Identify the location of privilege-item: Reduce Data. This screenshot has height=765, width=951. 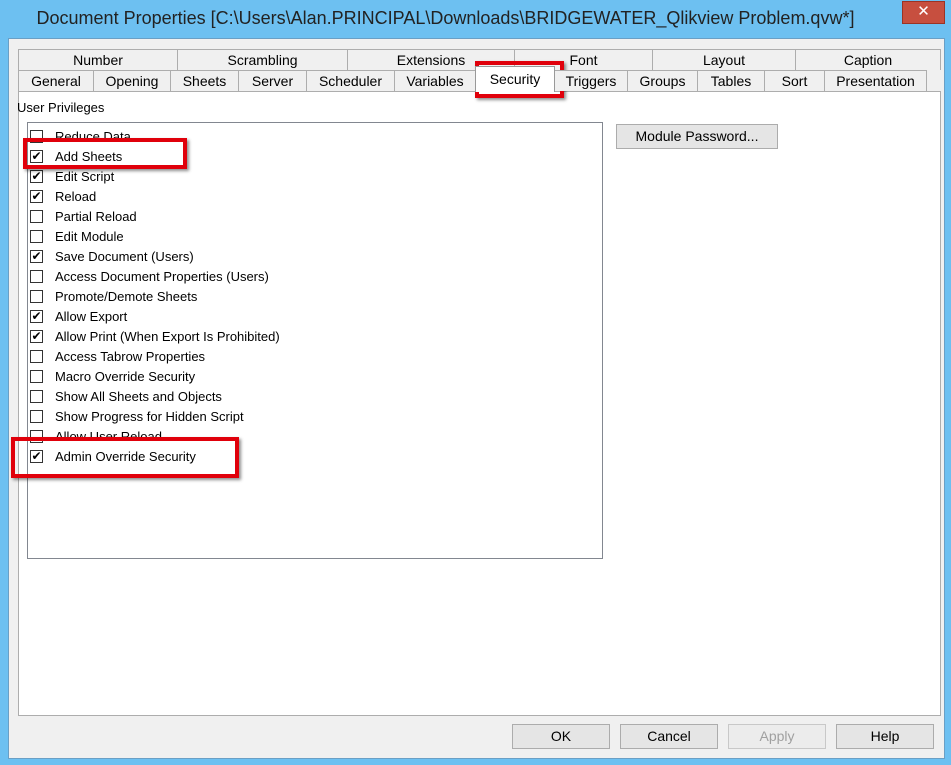
(80, 136).